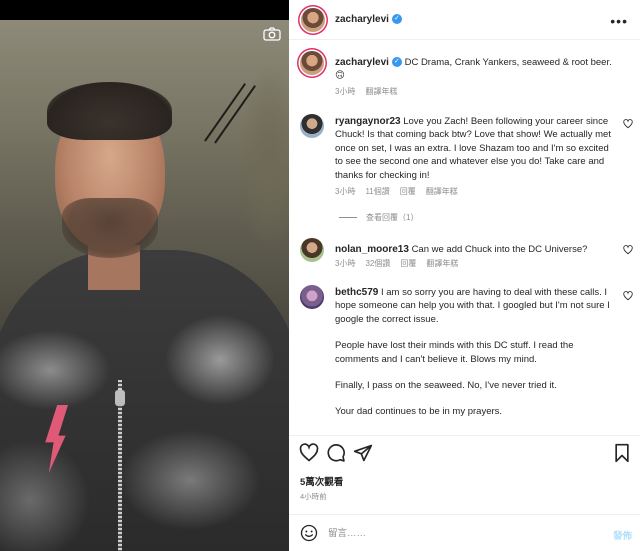 The height and width of the screenshot is (551, 640). I want to click on caption-time: 3小時, so click(345, 91).